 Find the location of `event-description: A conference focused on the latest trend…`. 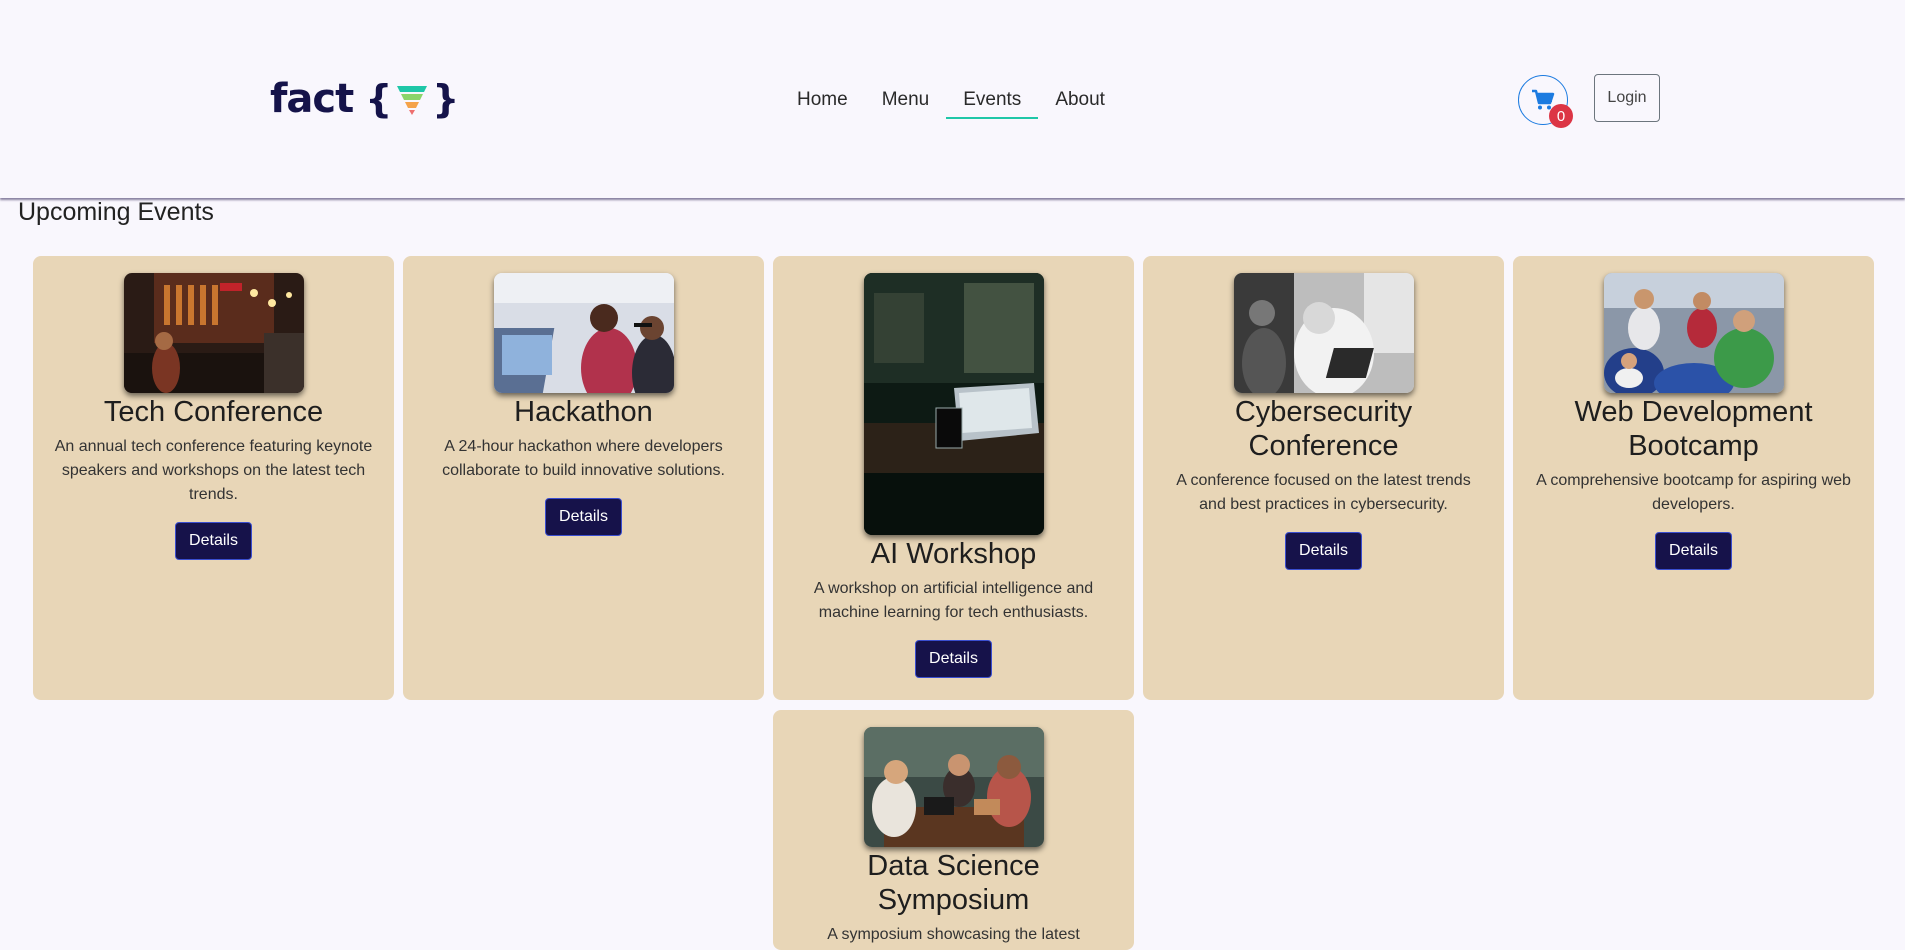

event-description: A conference focused on the latest trend… is located at coordinates (1323, 492).